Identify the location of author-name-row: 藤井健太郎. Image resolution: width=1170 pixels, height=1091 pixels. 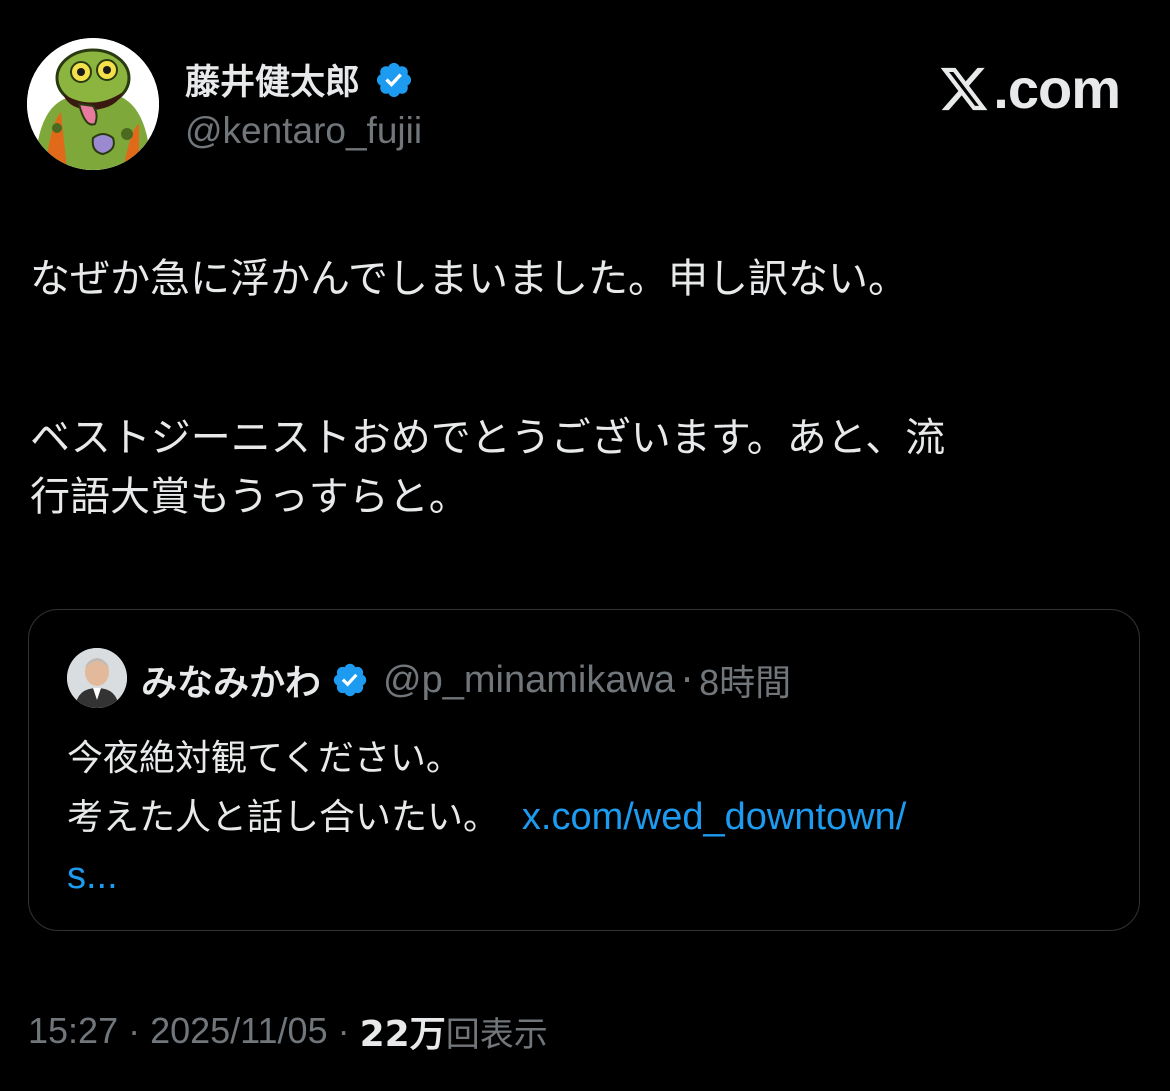
(299, 79).